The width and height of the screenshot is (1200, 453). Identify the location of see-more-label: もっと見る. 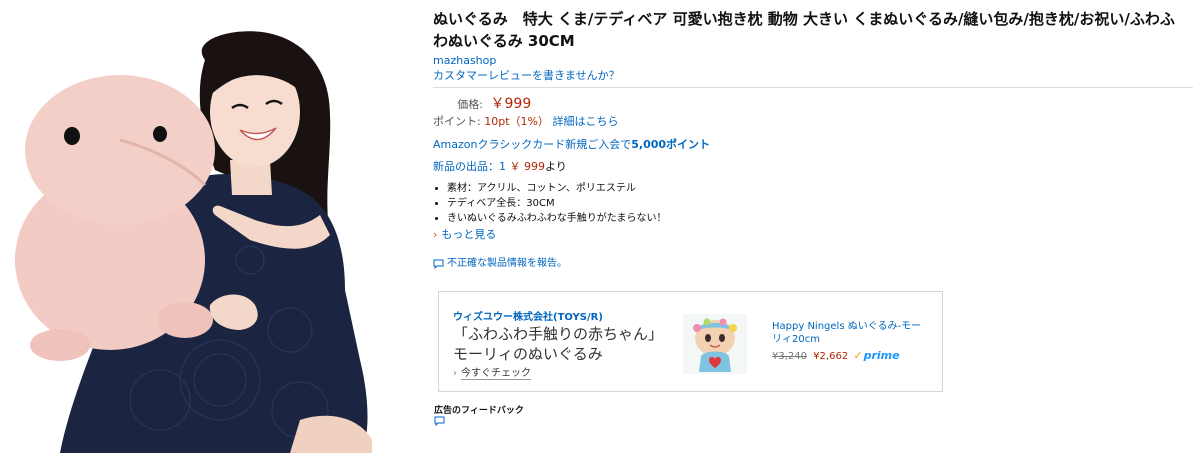
(469, 234).